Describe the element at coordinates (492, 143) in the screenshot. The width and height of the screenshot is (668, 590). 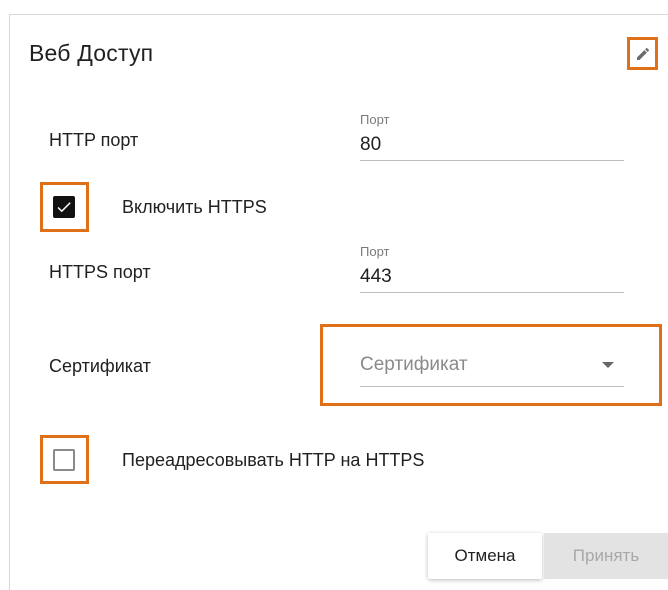
I see `http-port-input: 80` at that location.